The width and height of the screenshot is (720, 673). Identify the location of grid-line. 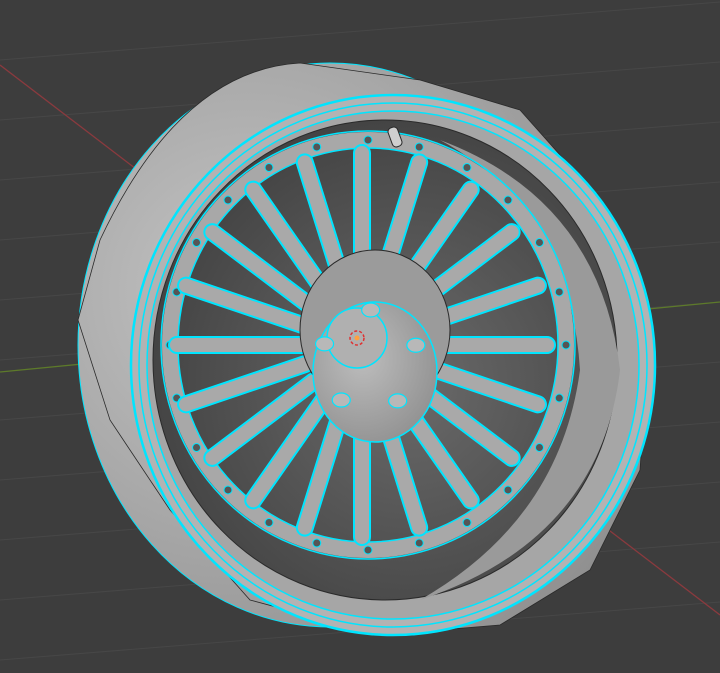
(360, 31).